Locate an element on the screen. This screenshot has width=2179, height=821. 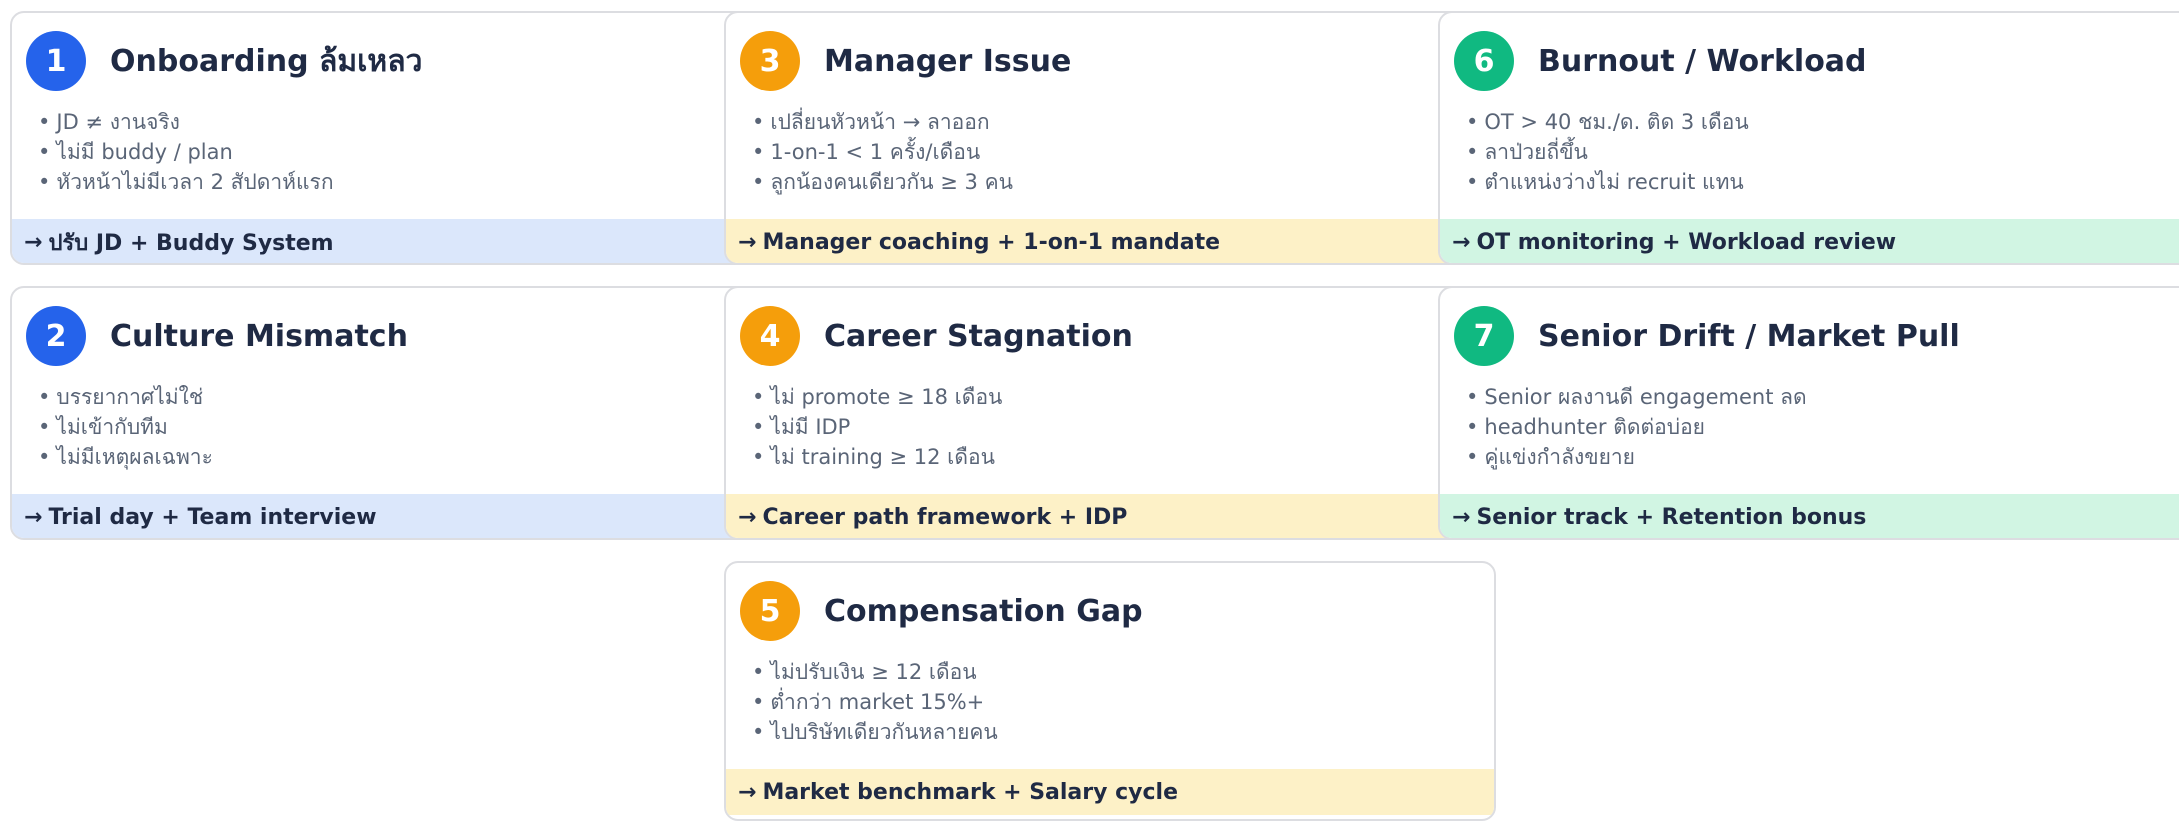
symptom-item: ไม่มี IDP is located at coordinates (877, 427).